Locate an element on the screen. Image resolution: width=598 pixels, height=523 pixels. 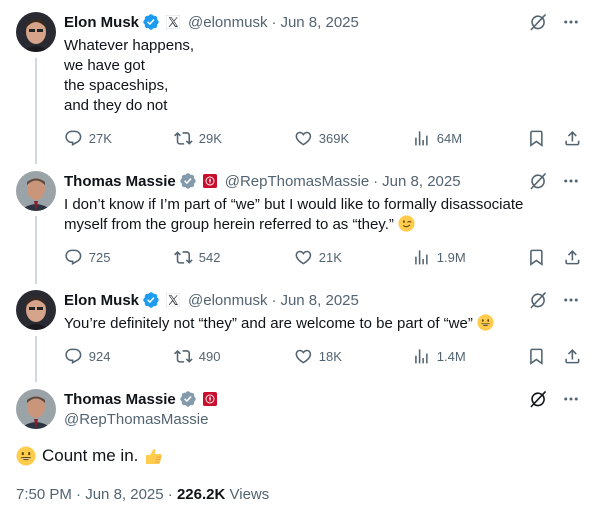
repost-button: 490 is located at coordinates (234, 356).